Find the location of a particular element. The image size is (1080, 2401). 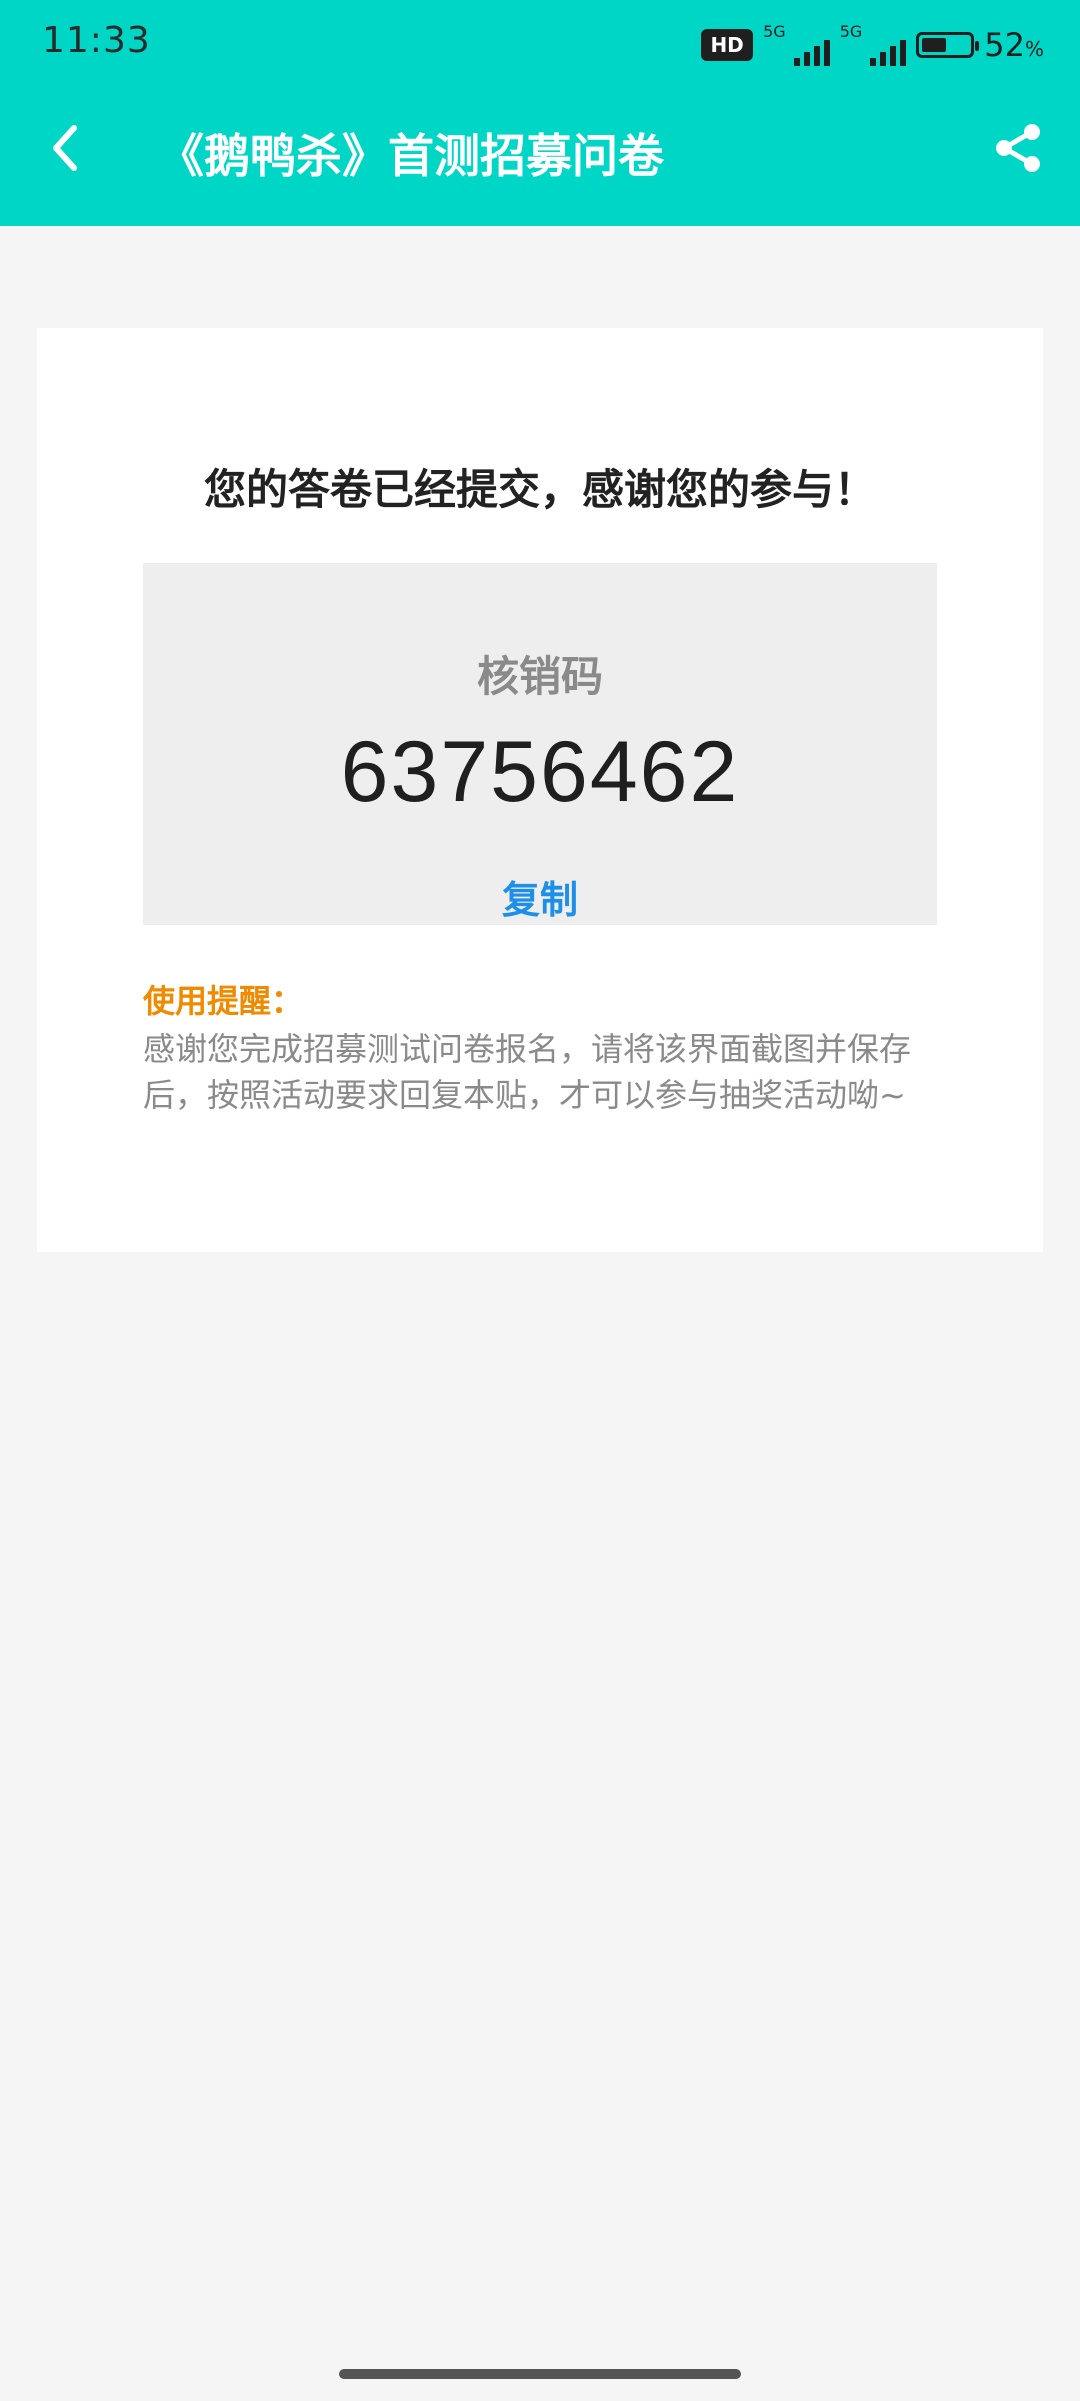

signal-sim1-icon: 5G is located at coordinates (796, 45).